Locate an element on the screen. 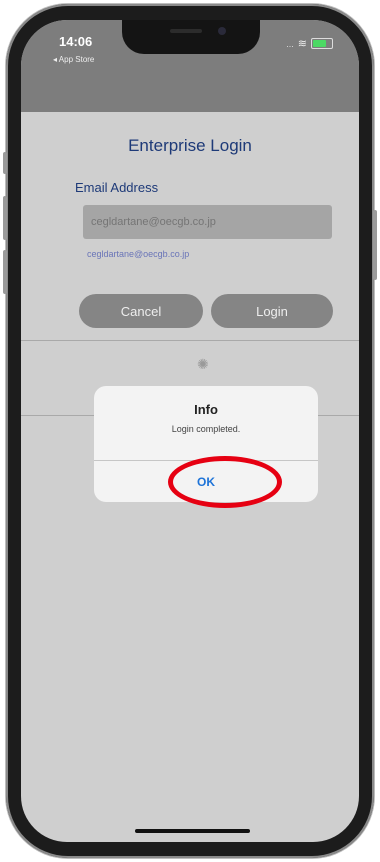 The width and height of the screenshot is (380, 862). volume-up-button is located at coordinates (5, 218).